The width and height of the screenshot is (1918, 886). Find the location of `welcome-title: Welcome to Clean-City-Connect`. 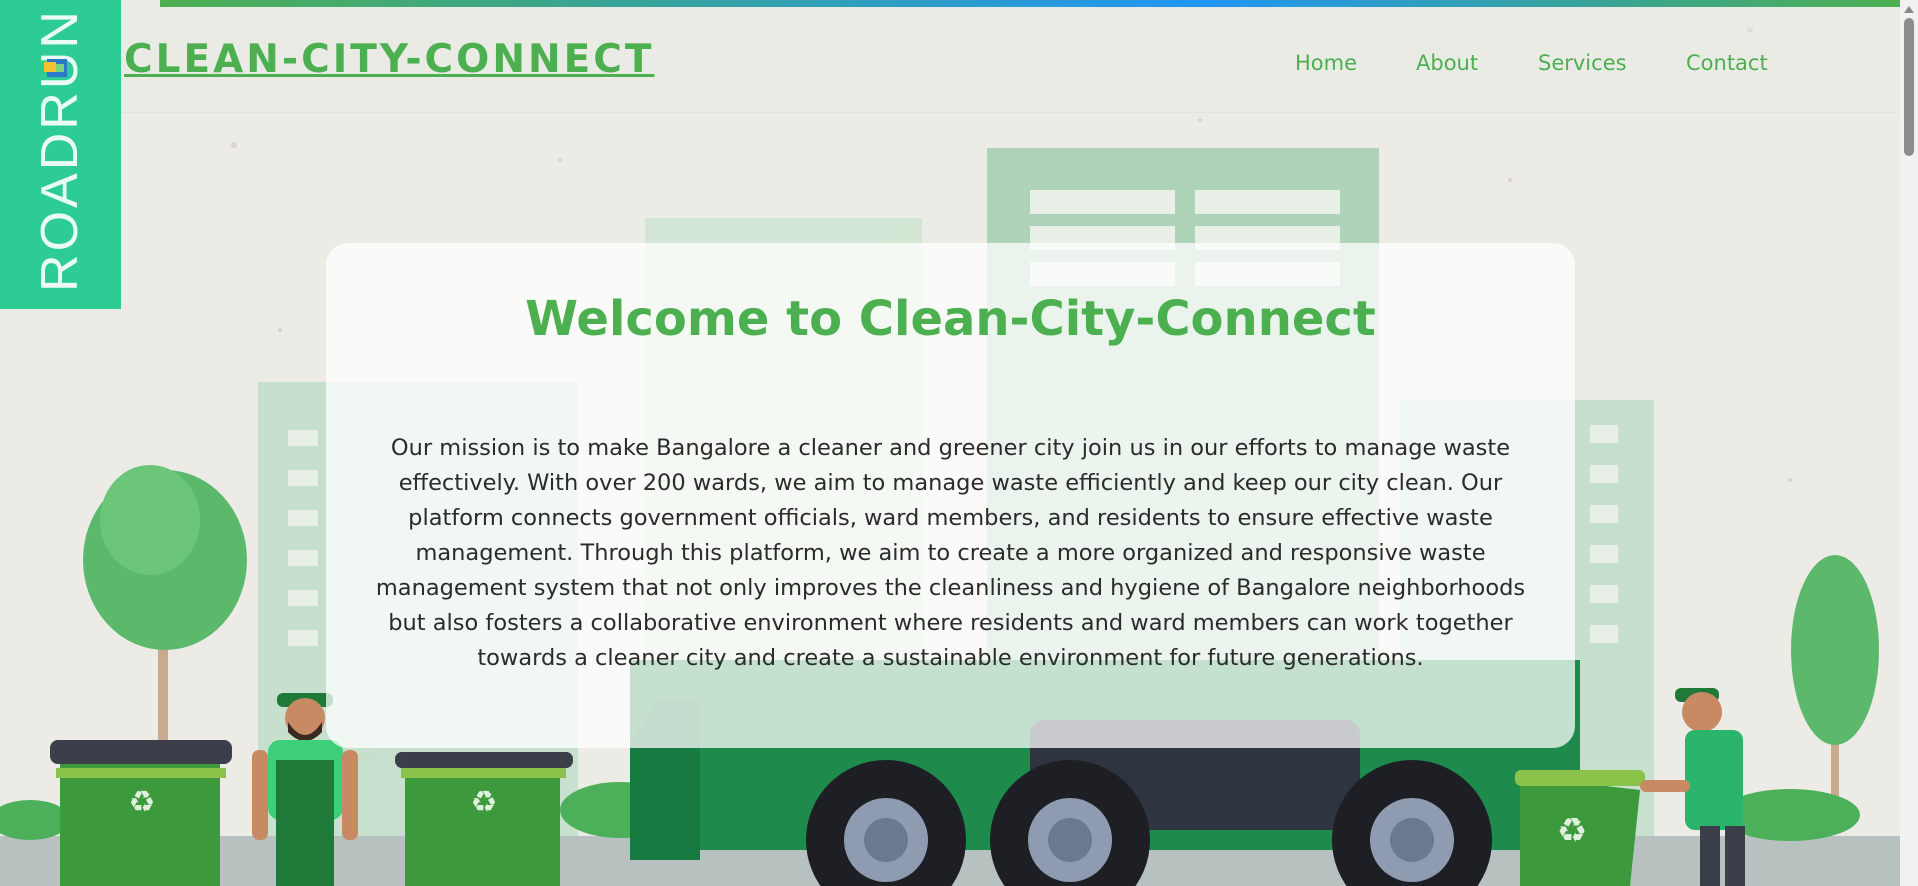

welcome-title: Welcome to Clean-City-Connect is located at coordinates (950, 319).